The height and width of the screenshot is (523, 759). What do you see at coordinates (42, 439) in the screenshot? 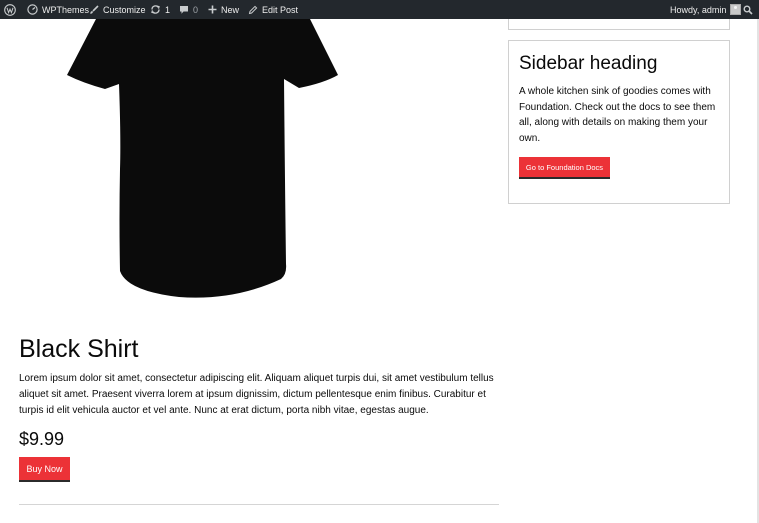
I see `product-price: $9.99` at bounding box center [42, 439].